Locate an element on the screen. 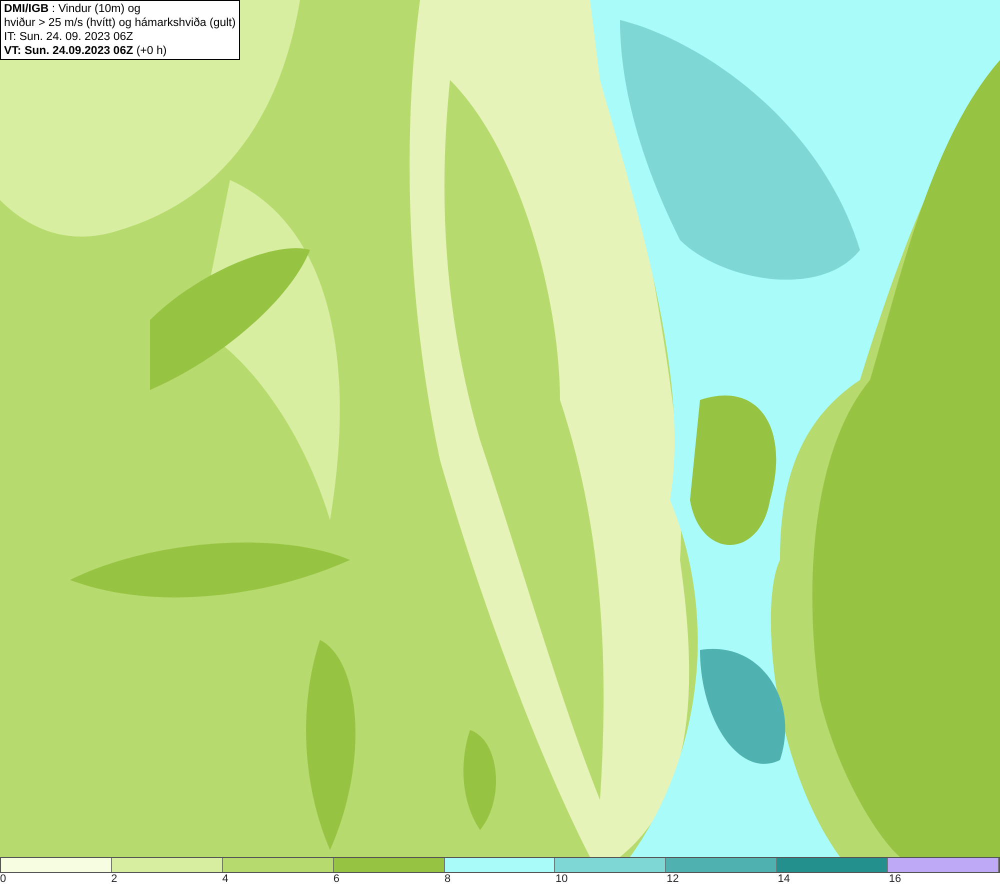 This screenshot has height=887, width=1000. info-text: VT: Sun. 24.09.2023 06Z (+0 h) is located at coordinates (85, 51).